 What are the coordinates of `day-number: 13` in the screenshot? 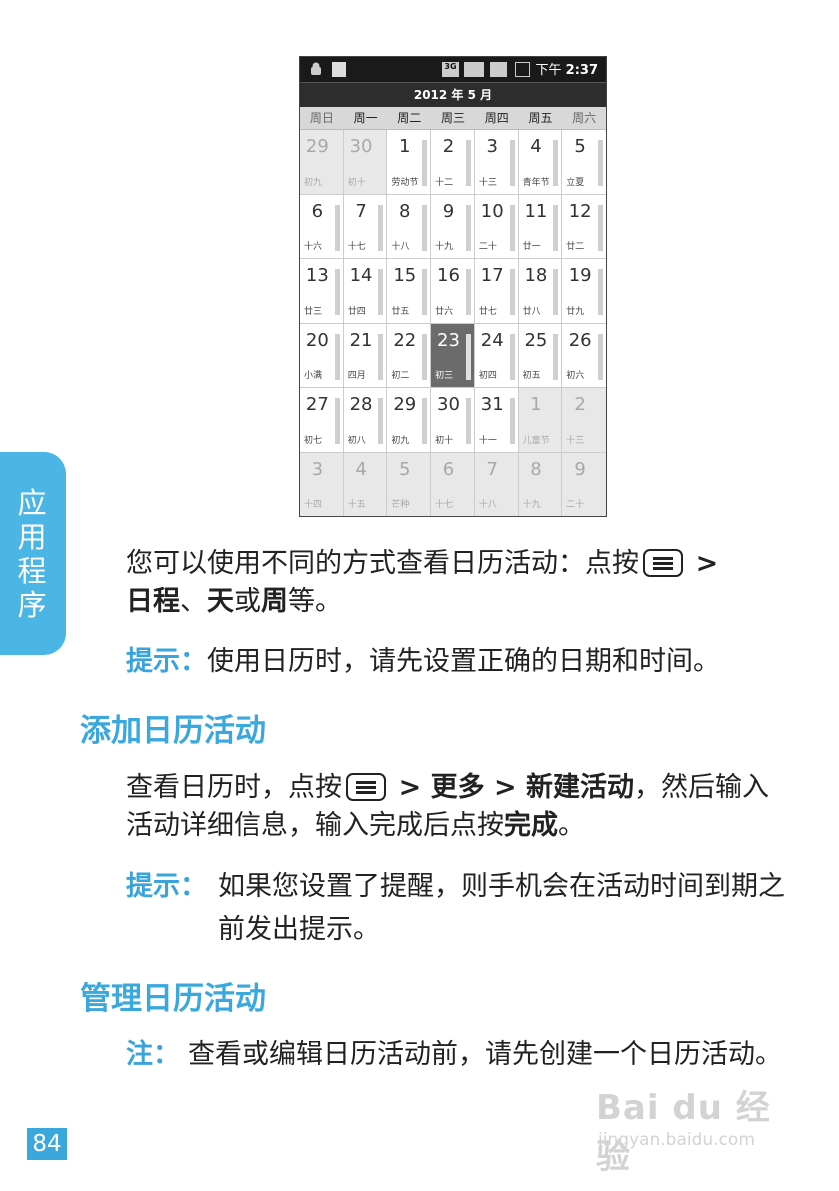 It's located at (317, 275).